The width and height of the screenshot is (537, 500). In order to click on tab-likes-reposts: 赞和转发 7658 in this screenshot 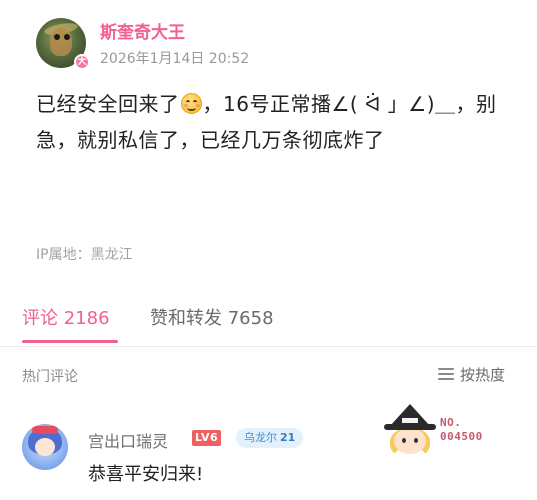, I will do `click(212, 317)`.